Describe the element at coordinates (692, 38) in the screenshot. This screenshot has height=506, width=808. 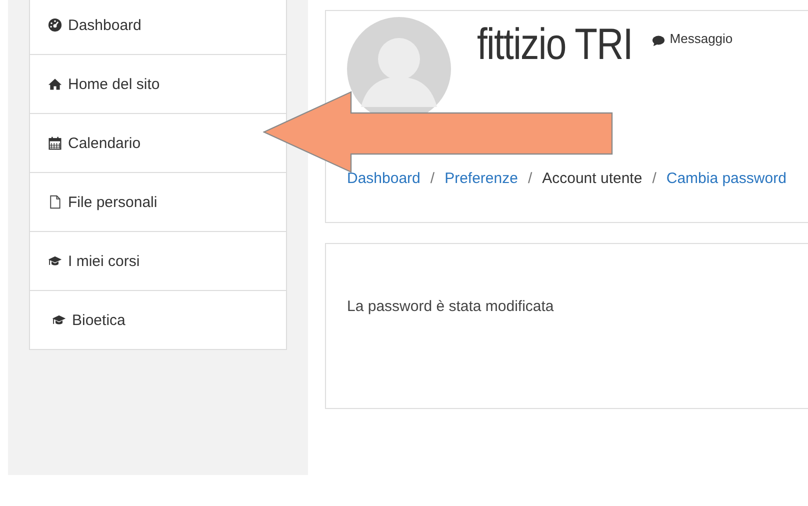
I see `message-link: Messaggio` at that location.